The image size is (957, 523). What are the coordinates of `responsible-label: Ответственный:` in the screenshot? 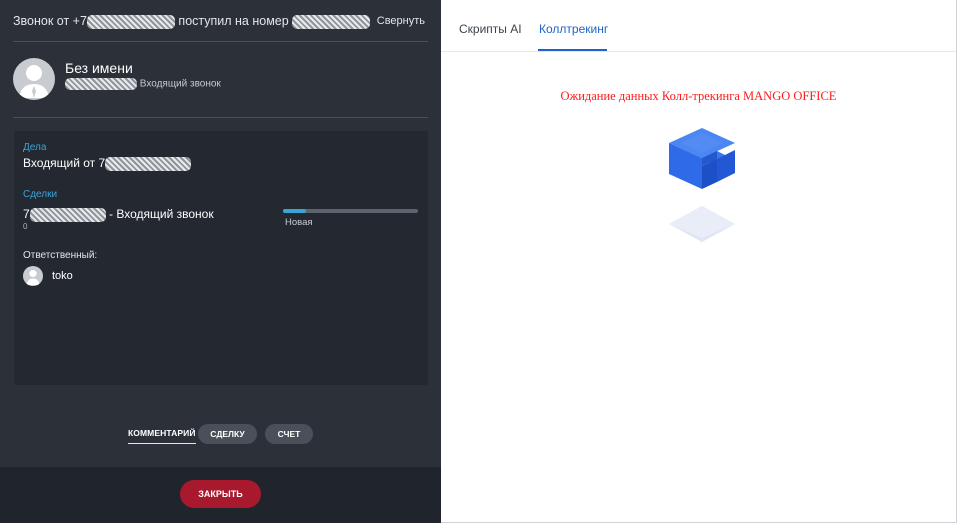 It's located at (60, 255).